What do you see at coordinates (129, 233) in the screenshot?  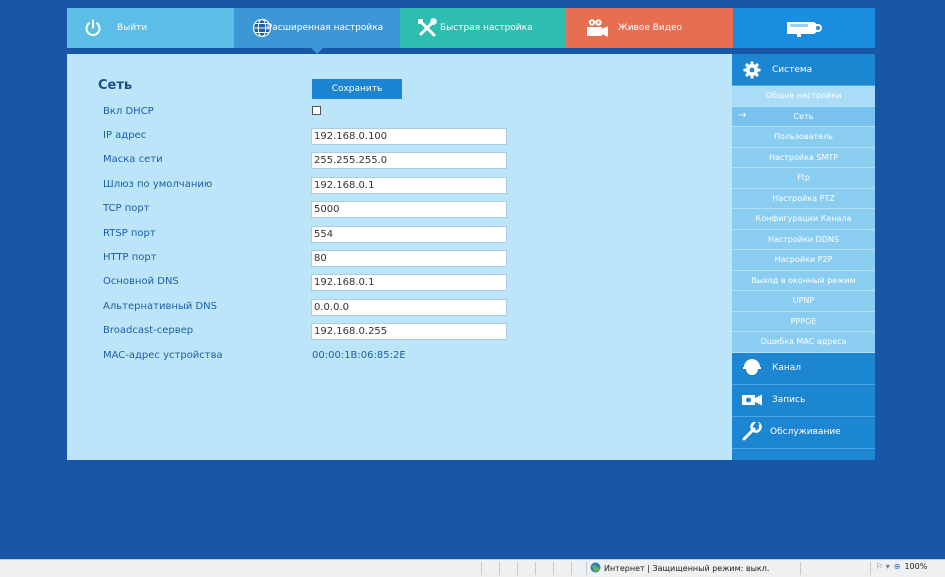 I see `rtsp-label: RTSP порт` at bounding box center [129, 233].